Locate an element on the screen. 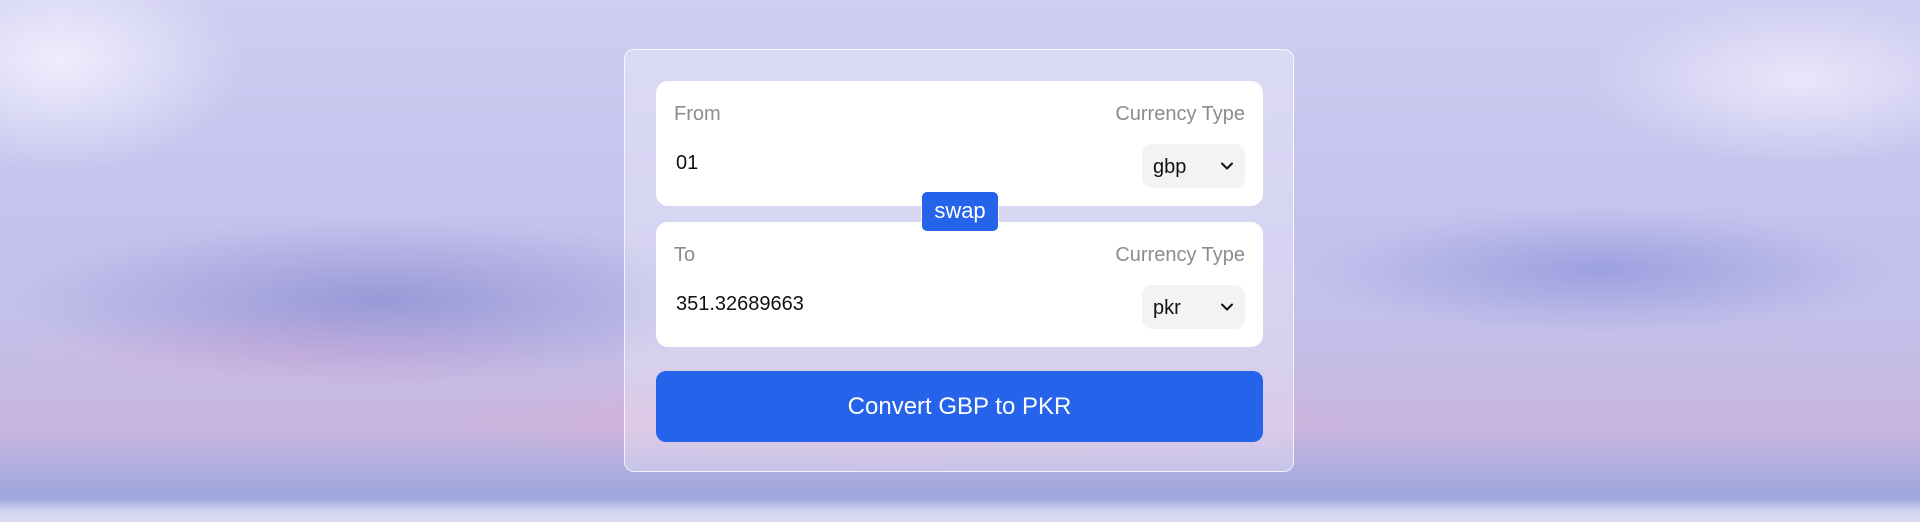 This screenshot has width=1920, height=522. snow-horizon is located at coordinates (960, 511).